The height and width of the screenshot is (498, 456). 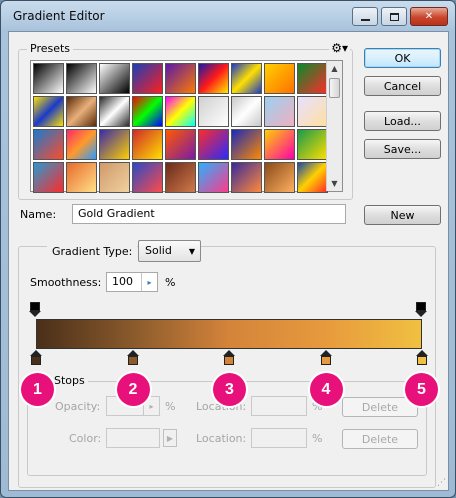 What do you see at coordinates (122, 281) in the screenshot?
I see `smoothness-value: 100` at bounding box center [122, 281].